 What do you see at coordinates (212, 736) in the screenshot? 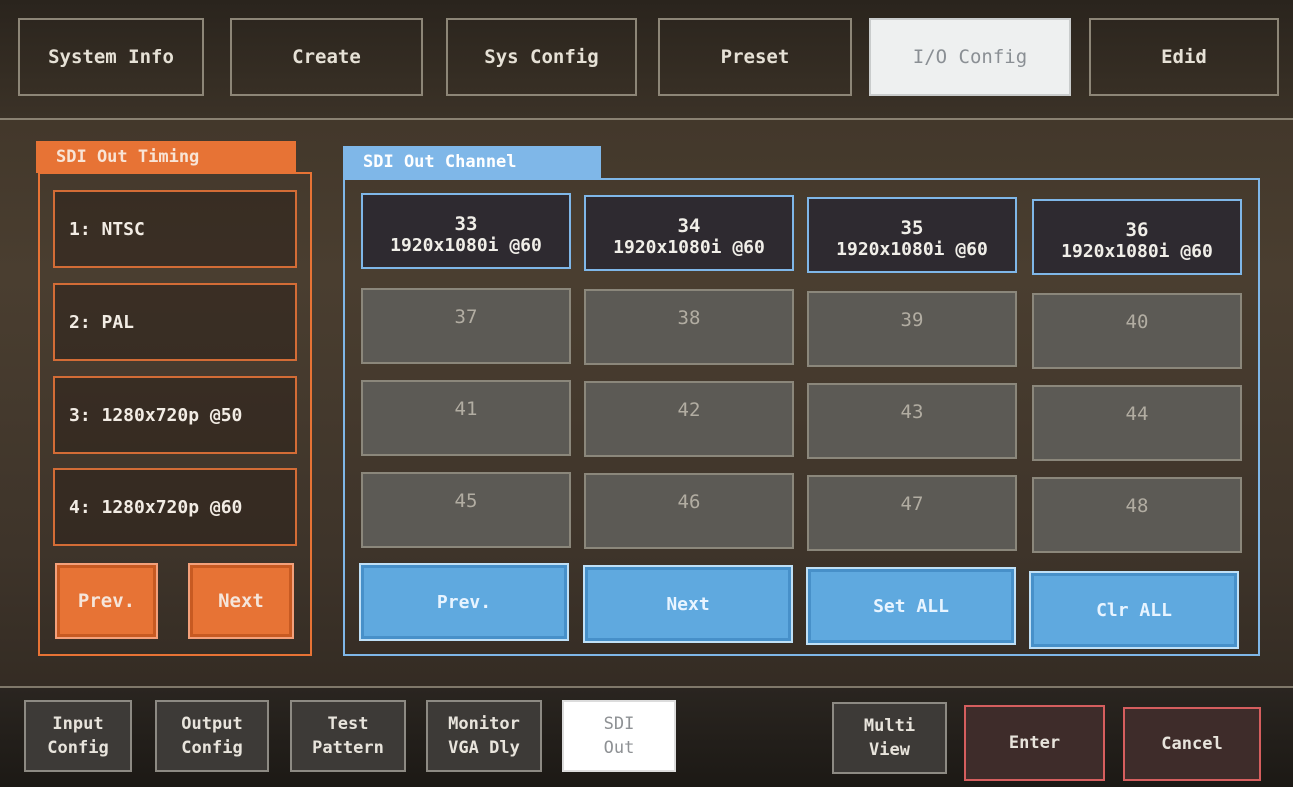
I see `output-config-button: Output Config` at bounding box center [212, 736].